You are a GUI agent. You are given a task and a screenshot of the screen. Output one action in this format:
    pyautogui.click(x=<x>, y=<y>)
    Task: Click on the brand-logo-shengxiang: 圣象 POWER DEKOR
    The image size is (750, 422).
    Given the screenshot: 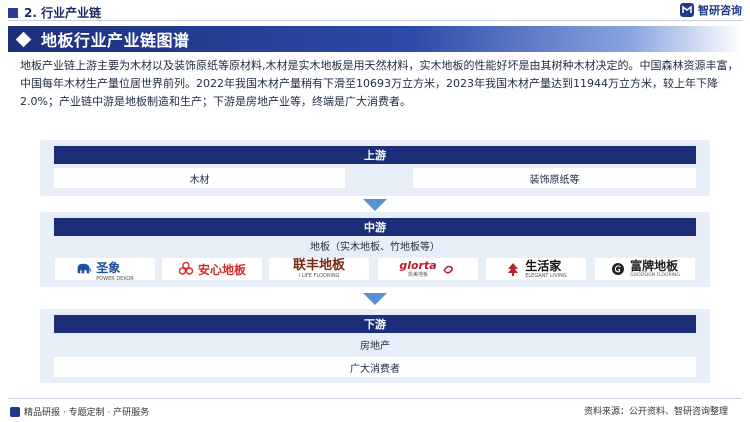 What is the action you would take?
    pyautogui.click(x=105, y=270)
    